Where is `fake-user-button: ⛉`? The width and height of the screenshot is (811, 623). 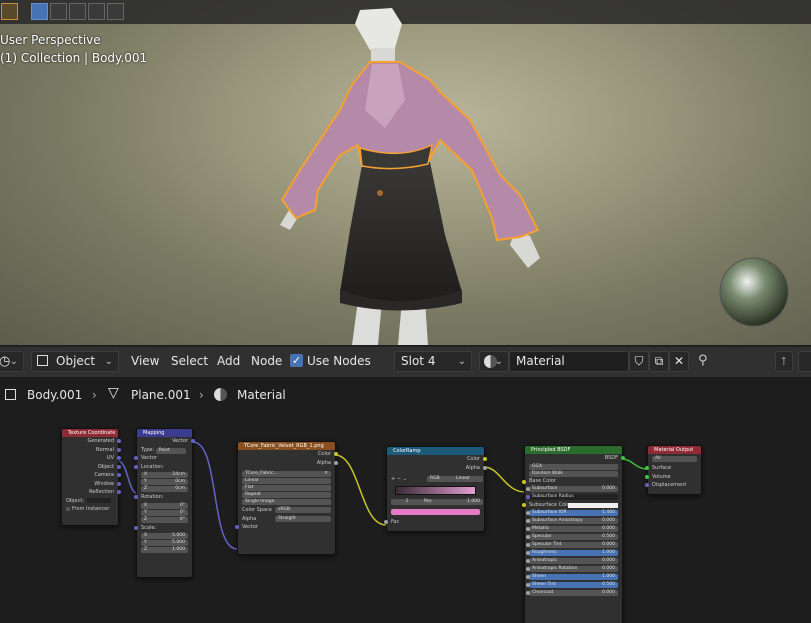
fake-user-button: ⛉ is located at coordinates (639, 361).